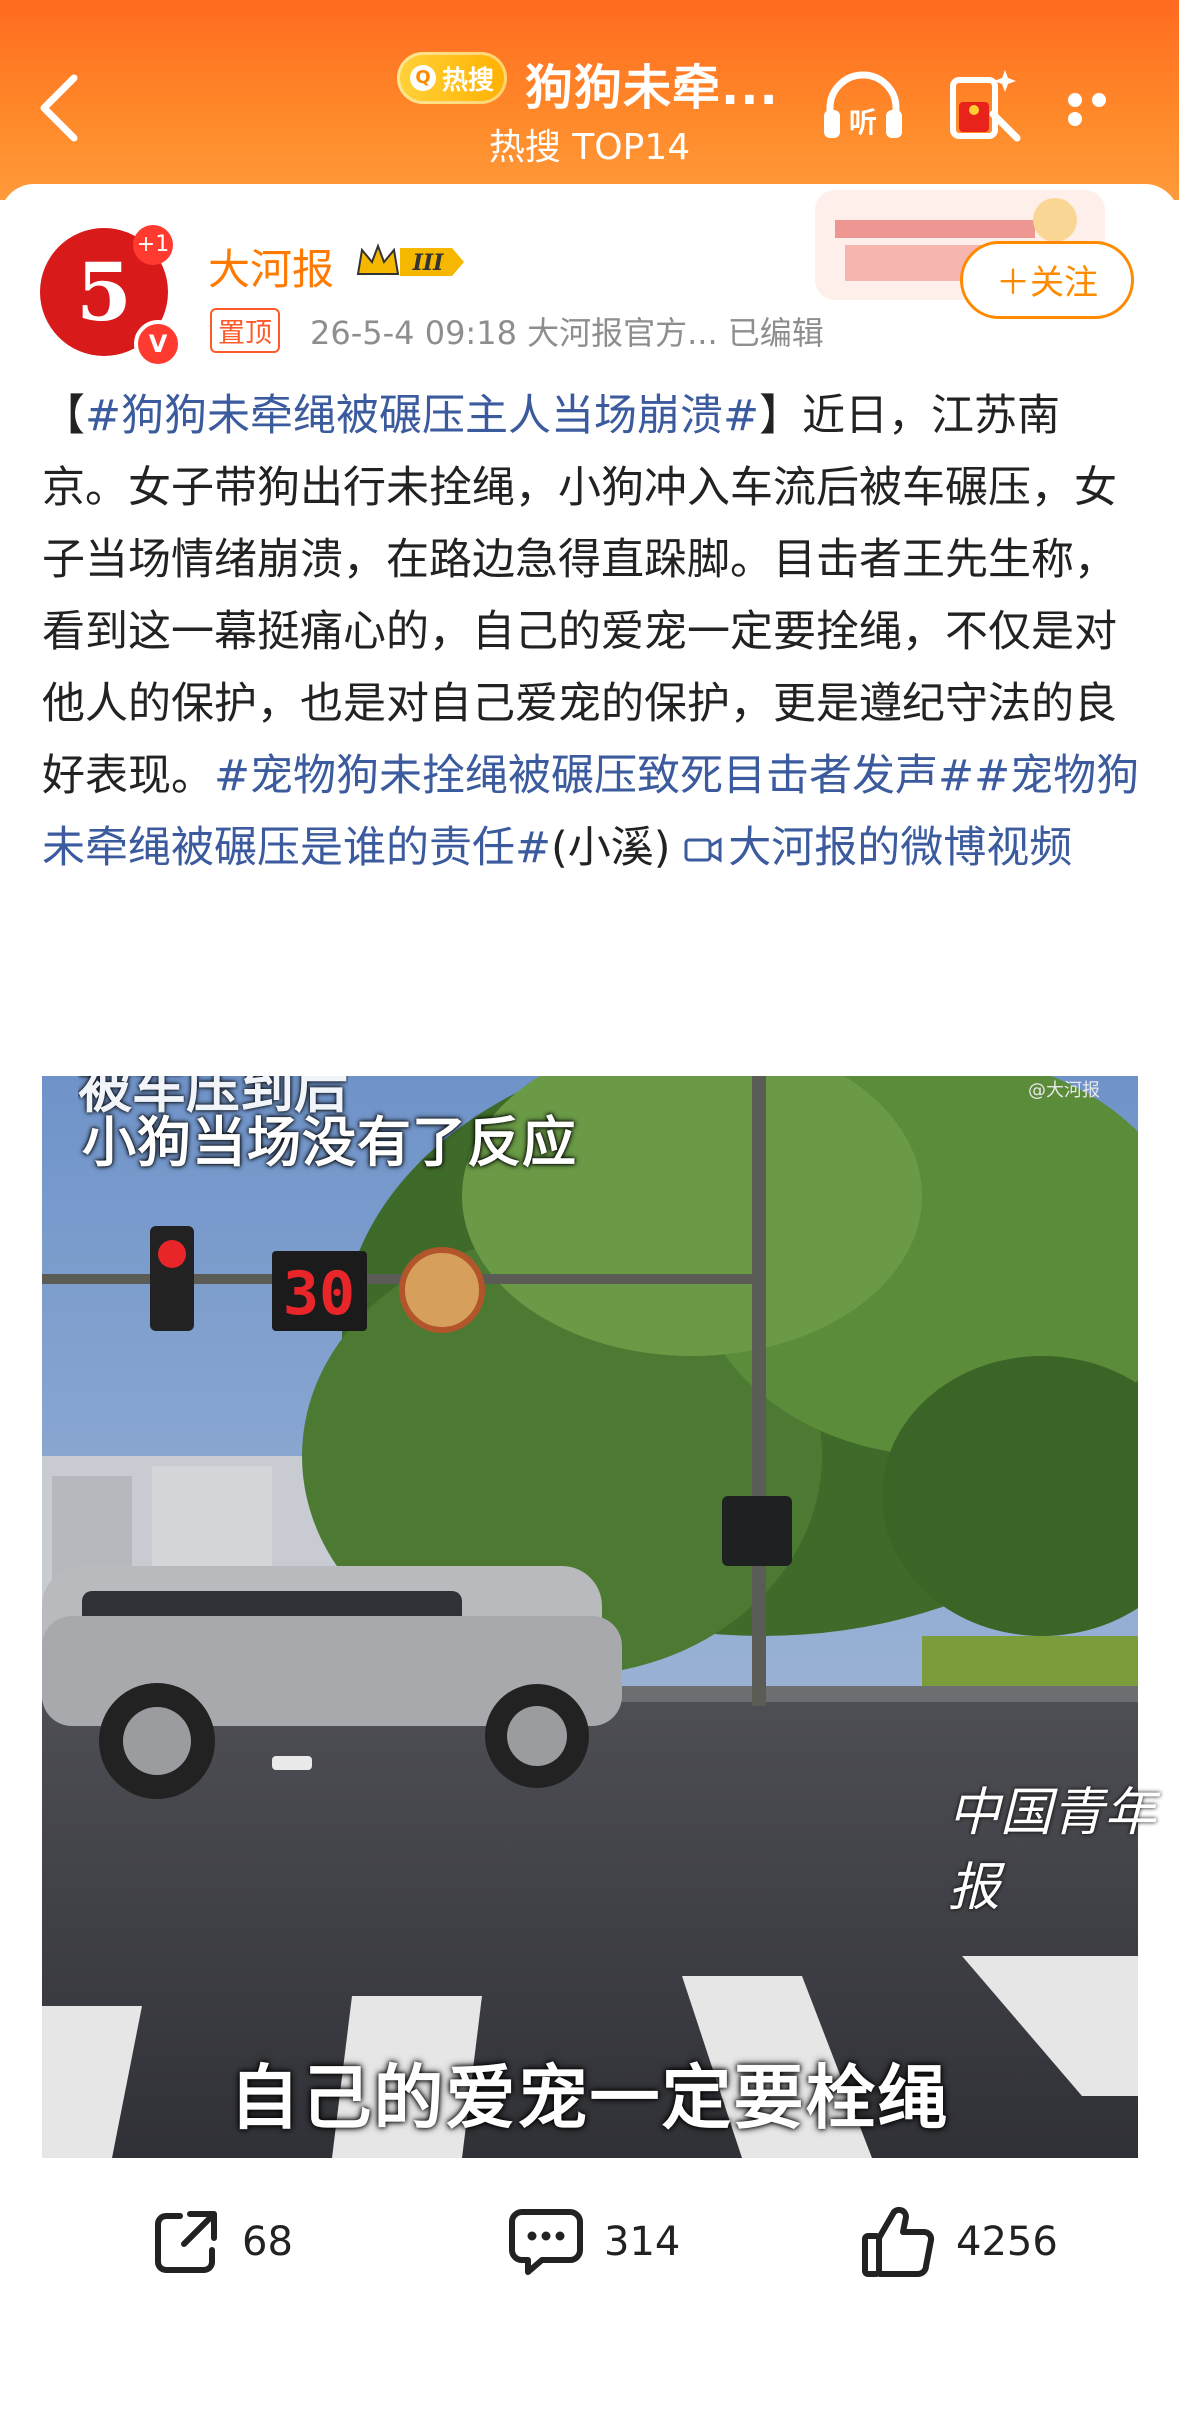  What do you see at coordinates (1103, 109) in the screenshot?
I see `more-options-button` at bounding box center [1103, 109].